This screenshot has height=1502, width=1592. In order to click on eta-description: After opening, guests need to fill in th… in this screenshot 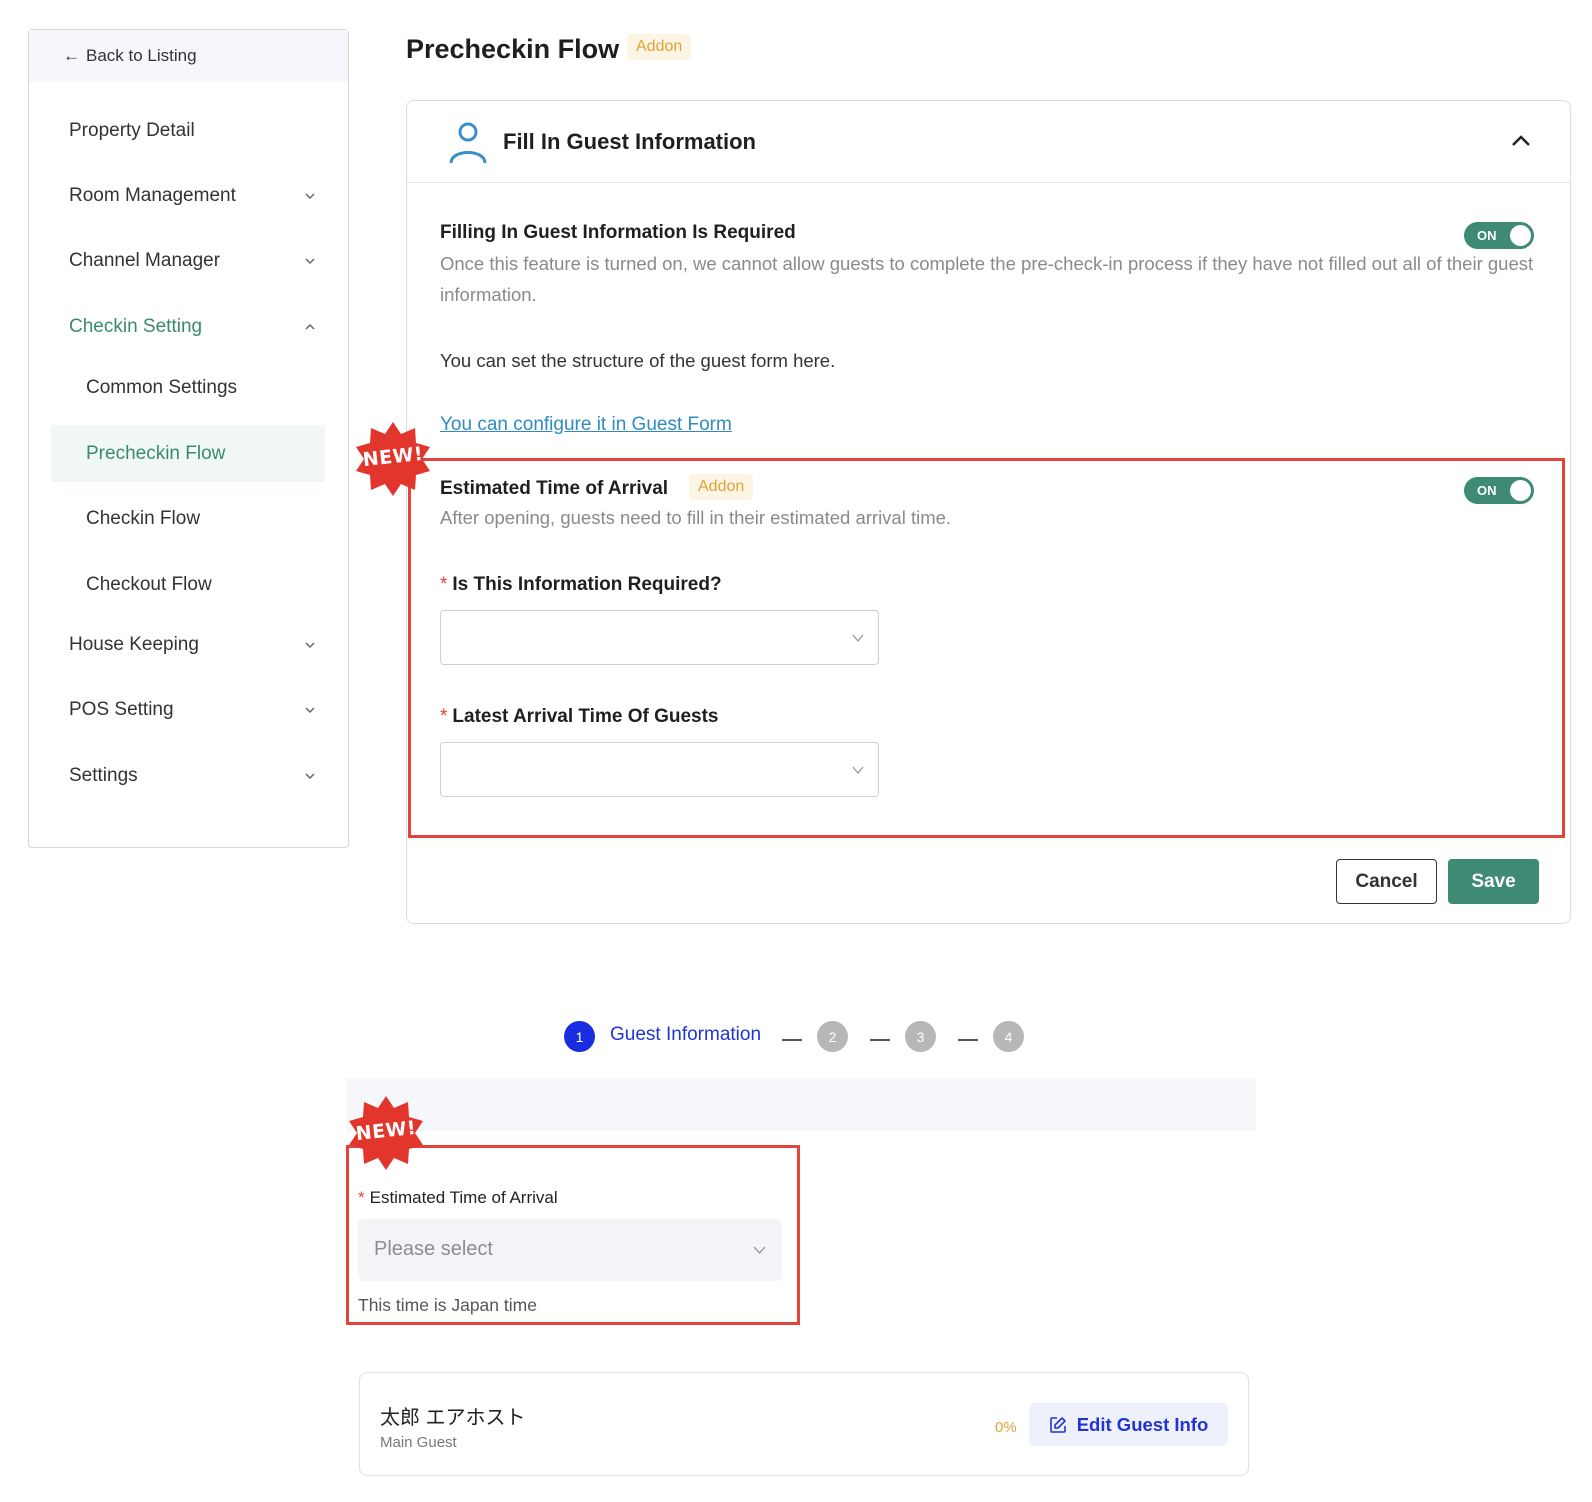, I will do `click(696, 517)`.